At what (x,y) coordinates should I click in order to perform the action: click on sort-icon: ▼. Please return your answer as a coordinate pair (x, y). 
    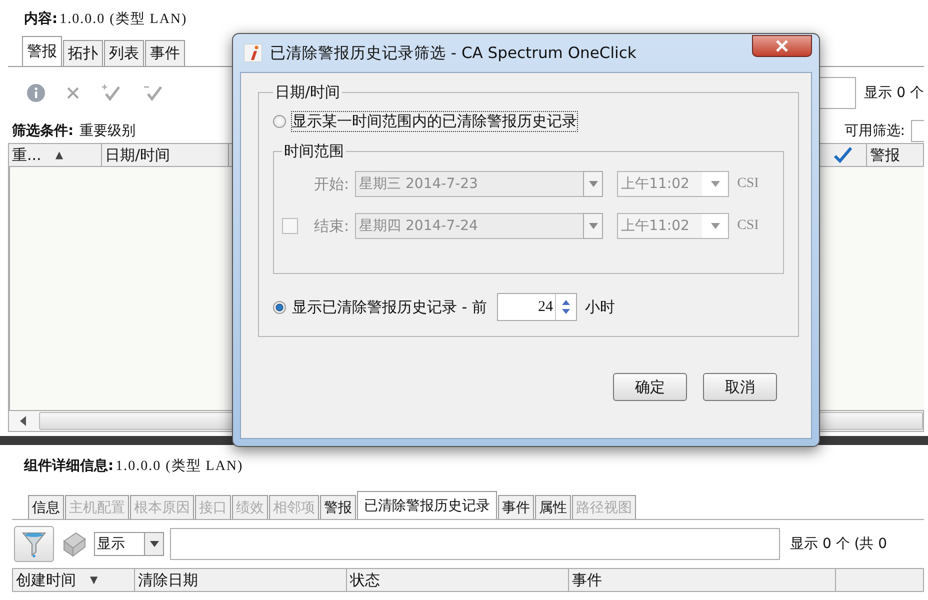
    Looking at the image, I should click on (94, 580).